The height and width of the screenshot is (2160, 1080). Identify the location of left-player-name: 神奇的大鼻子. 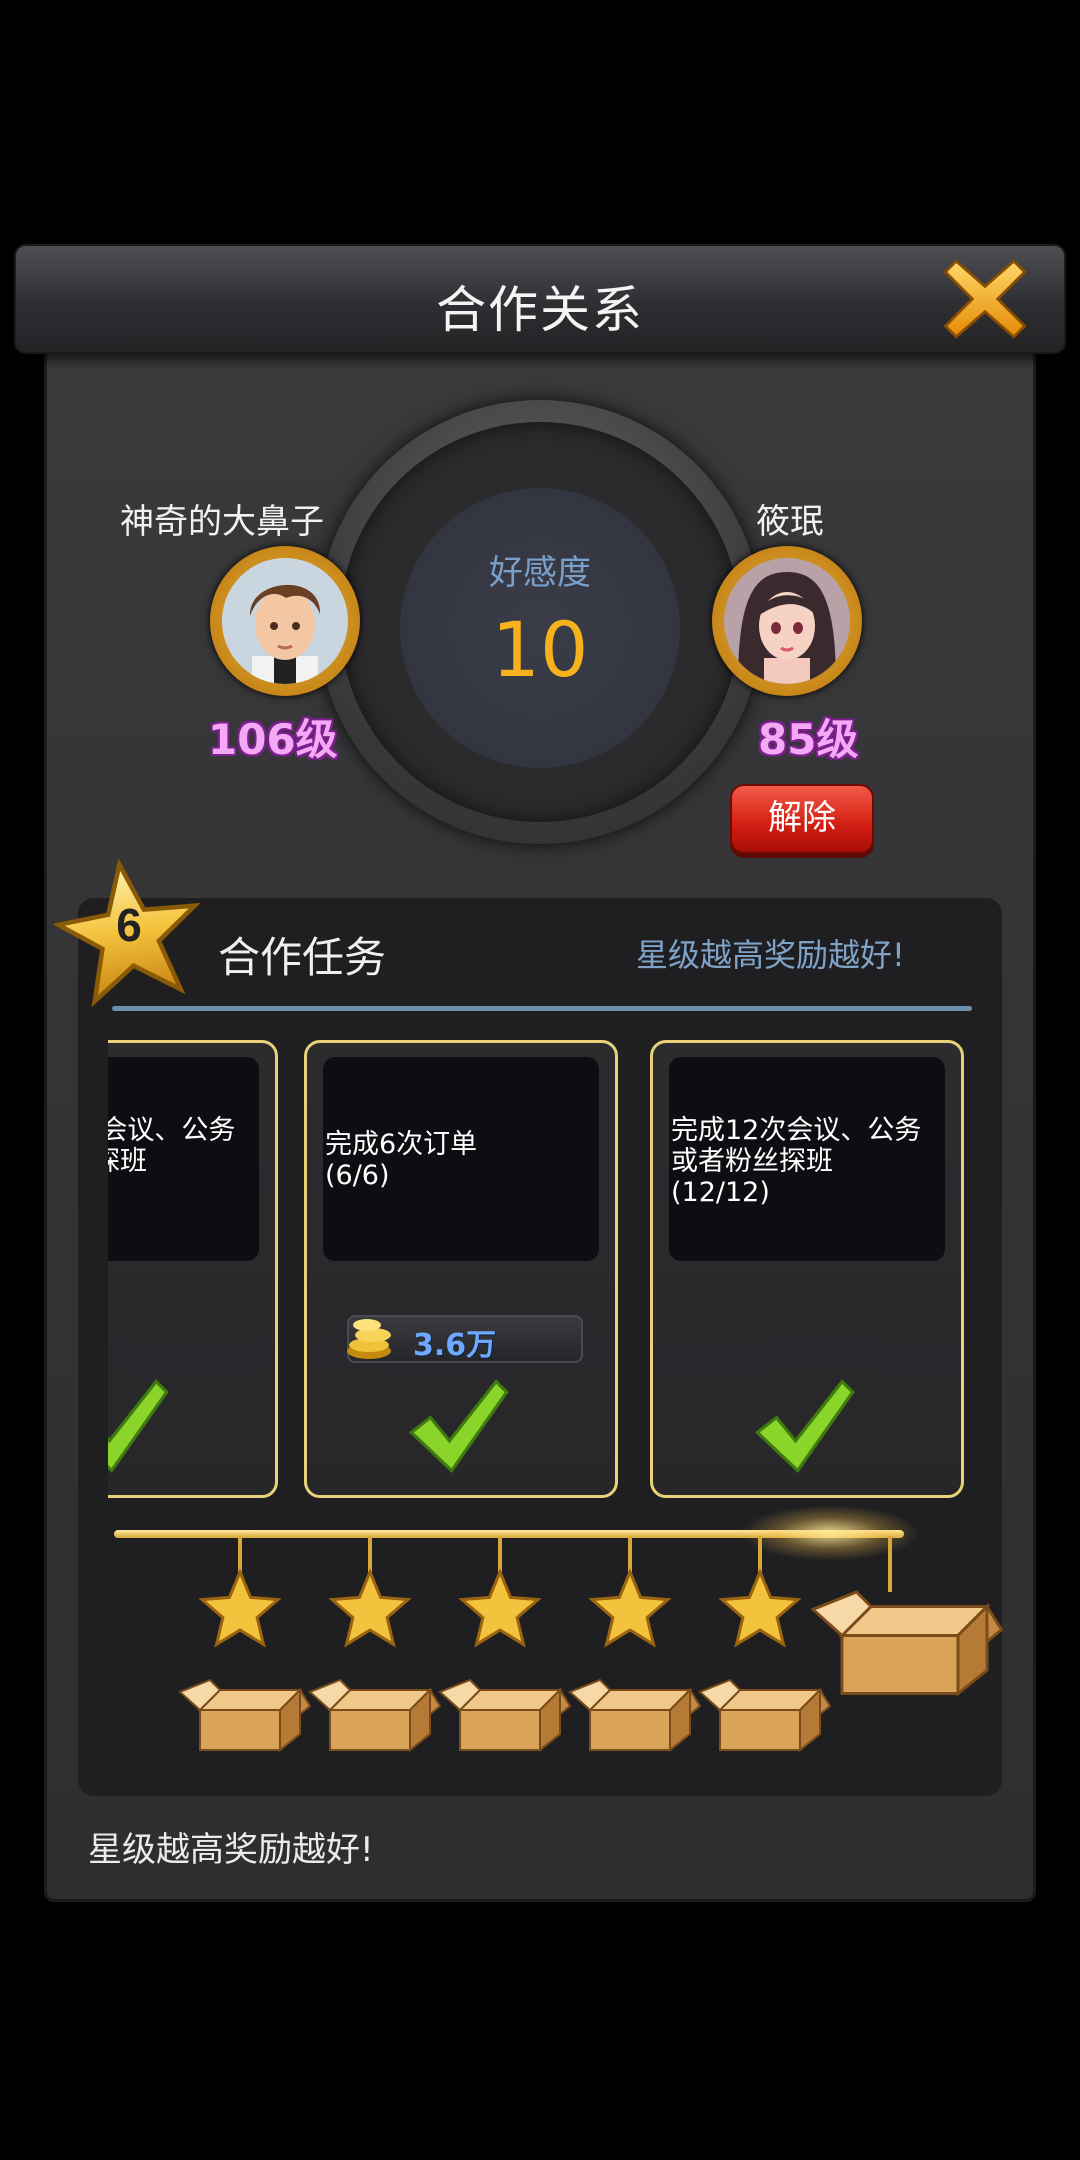
(222, 522).